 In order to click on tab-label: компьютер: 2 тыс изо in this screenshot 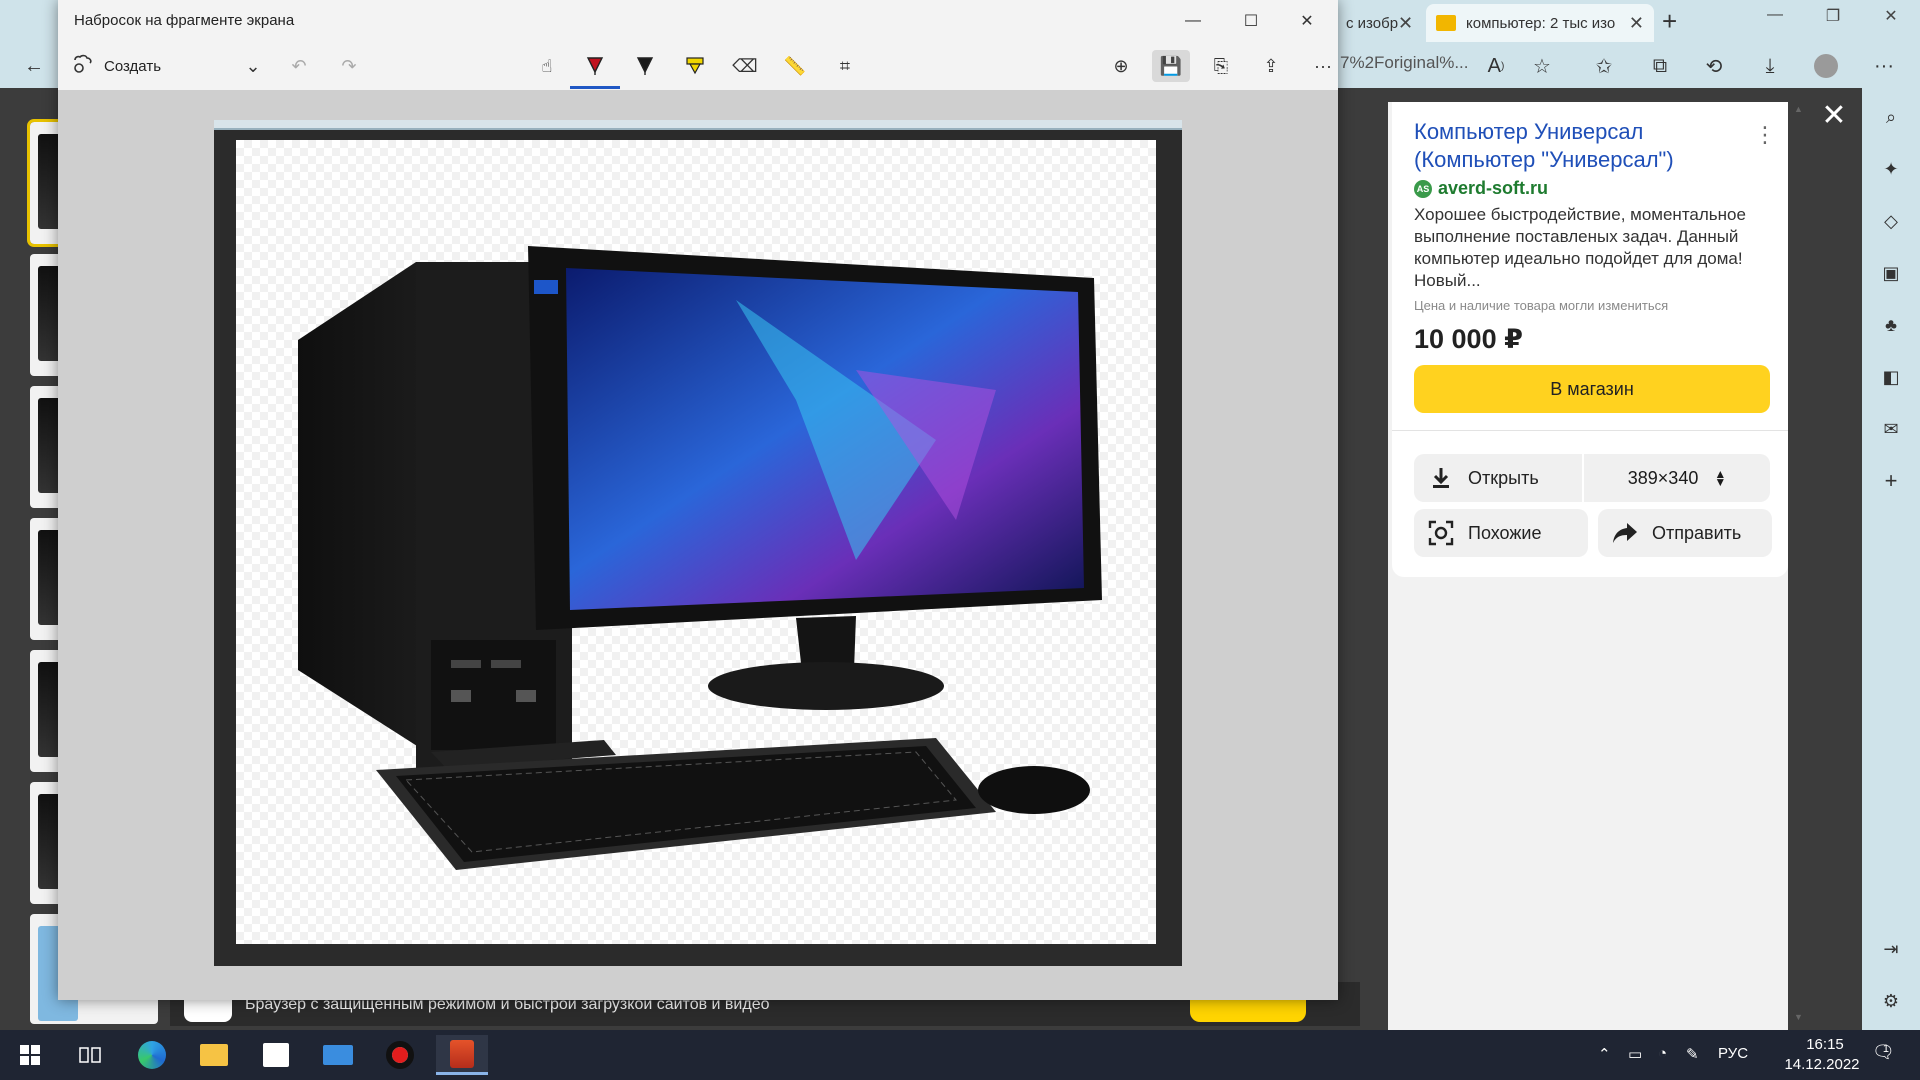, I will do `click(1541, 23)`.